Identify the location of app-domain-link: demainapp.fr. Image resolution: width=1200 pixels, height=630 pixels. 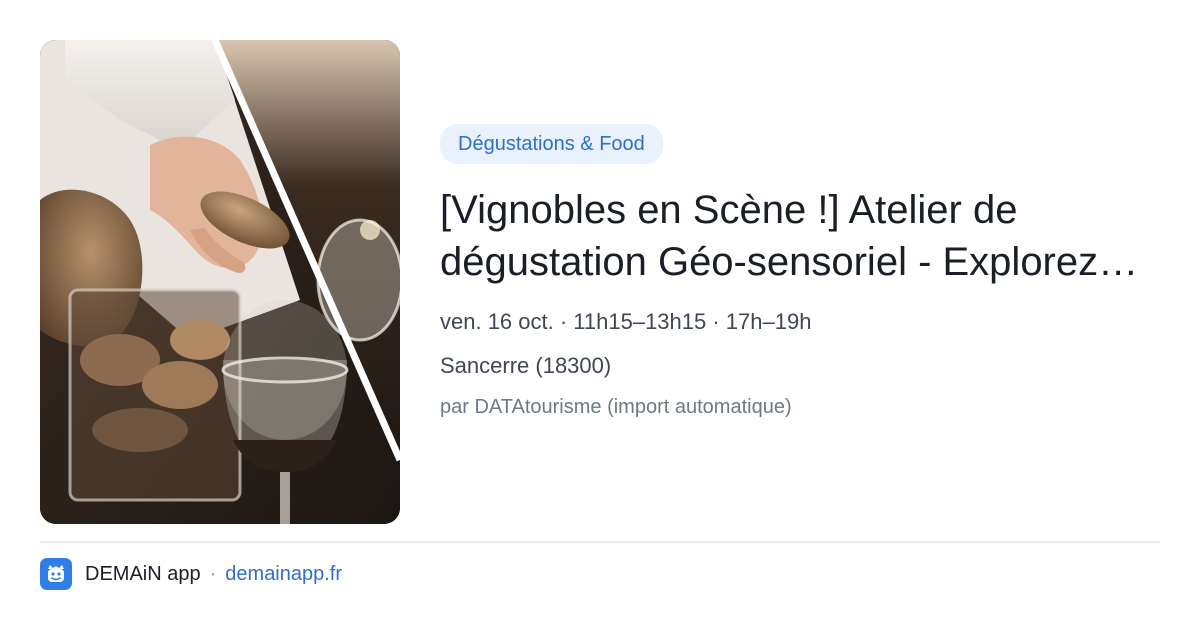
(283, 574).